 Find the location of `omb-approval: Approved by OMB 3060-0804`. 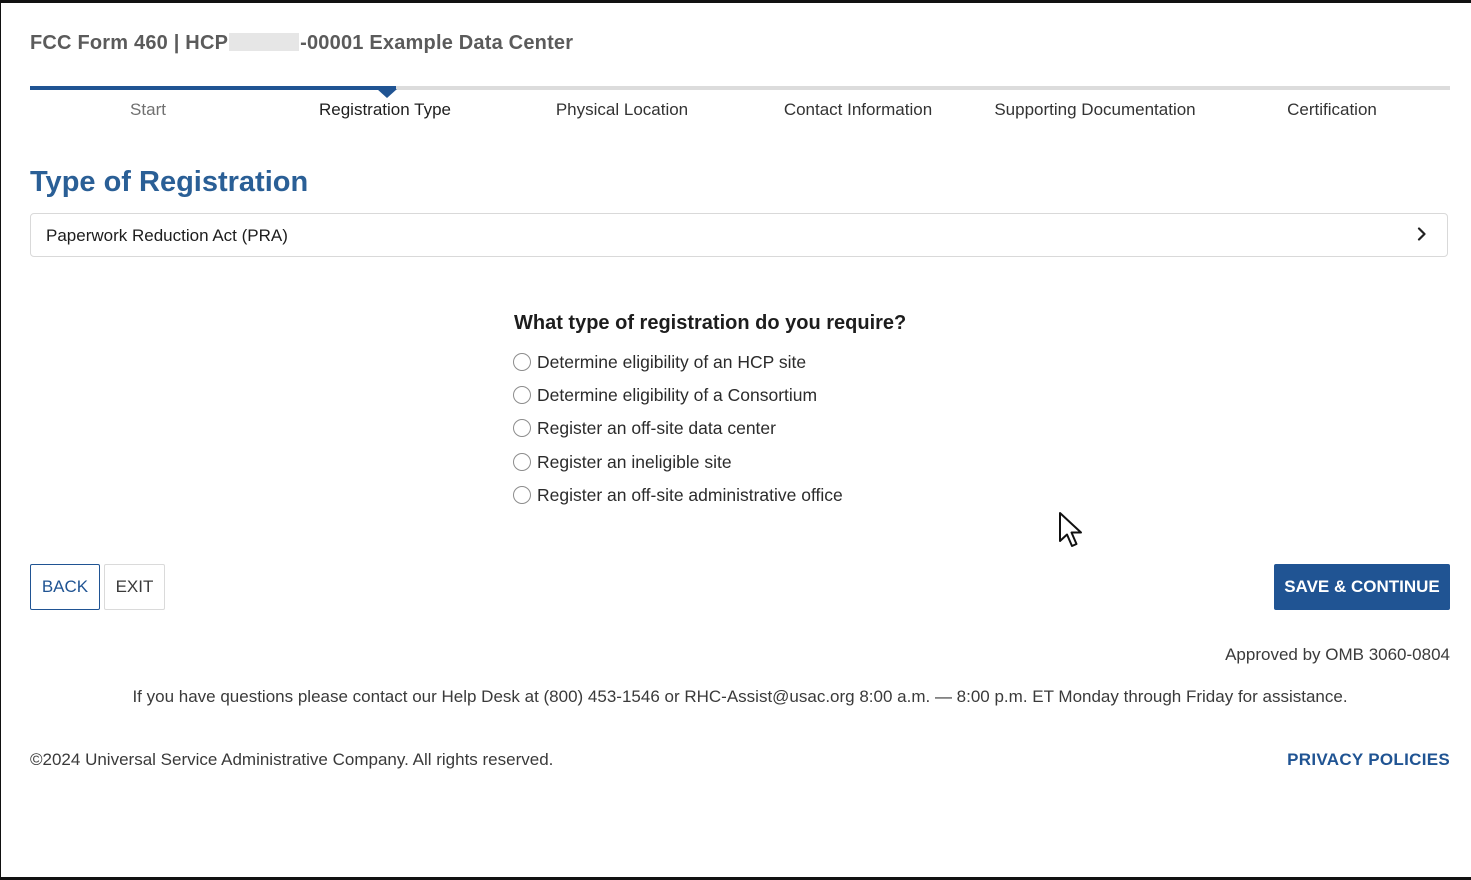

omb-approval: Approved by OMB 3060-0804 is located at coordinates (1337, 654).